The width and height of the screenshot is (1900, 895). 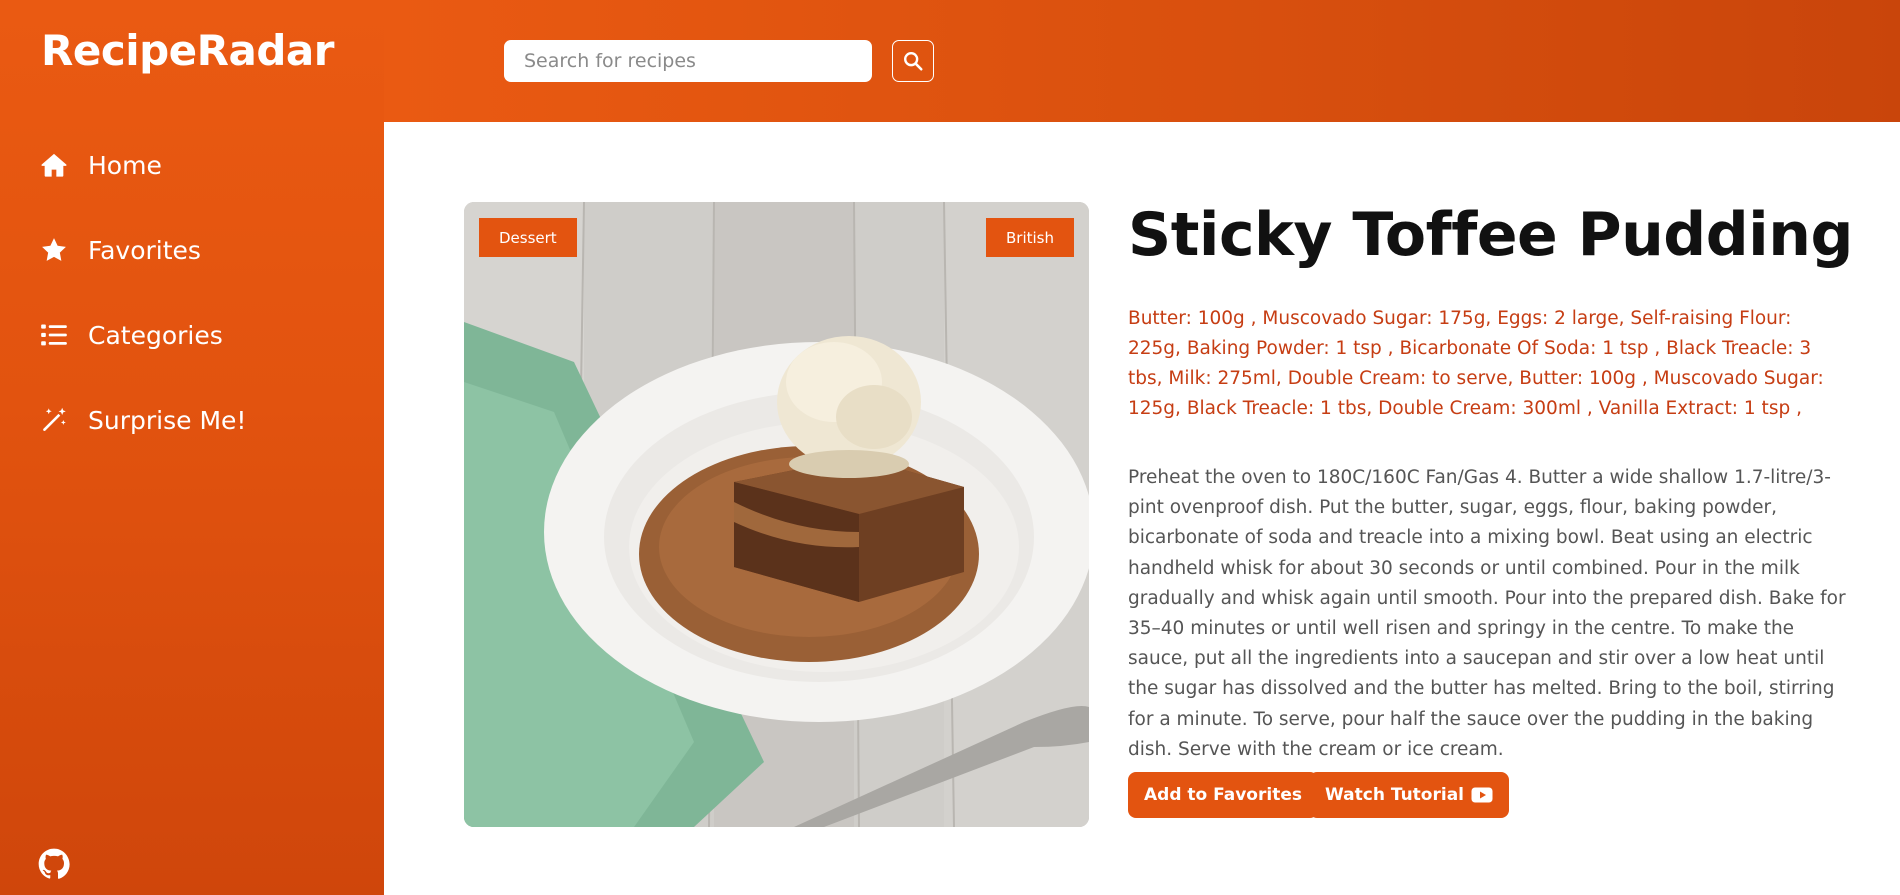 What do you see at coordinates (54, 250) in the screenshot?
I see `star-icon` at bounding box center [54, 250].